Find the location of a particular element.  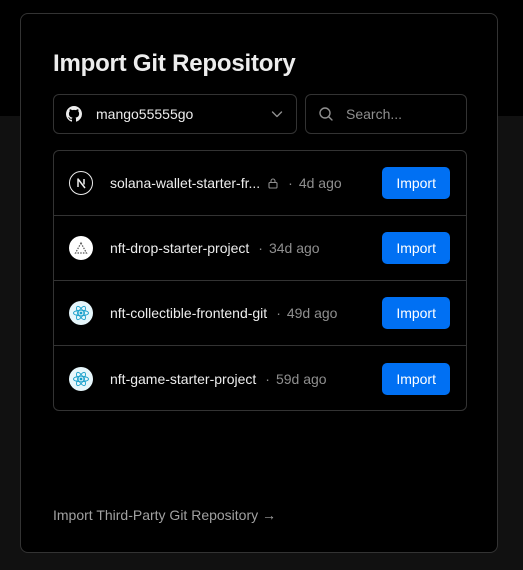

repository-age: 34d ago is located at coordinates (294, 248).